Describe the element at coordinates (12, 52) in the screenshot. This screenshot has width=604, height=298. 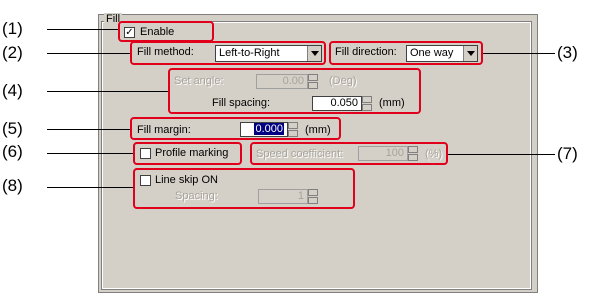
I see `callout-2: (2)` at that location.